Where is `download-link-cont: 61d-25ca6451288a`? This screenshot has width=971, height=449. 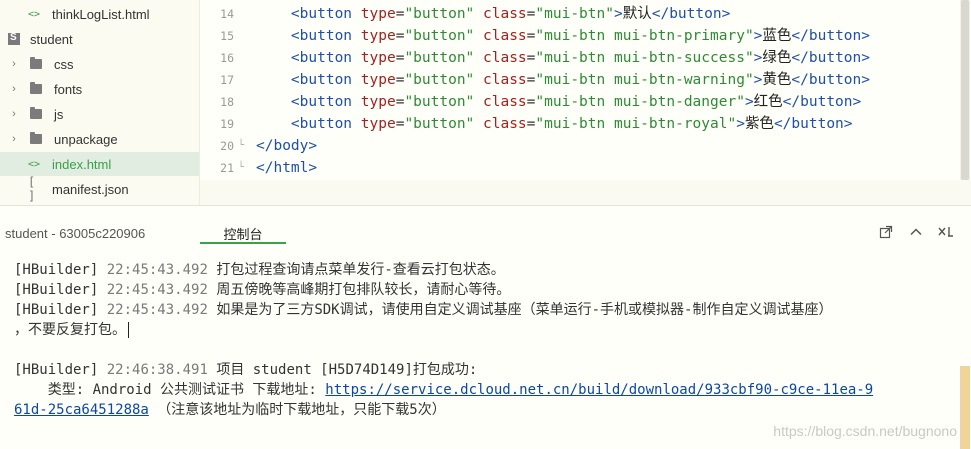 download-link-cont: 61d-25ca6451288a is located at coordinates (81, 410).